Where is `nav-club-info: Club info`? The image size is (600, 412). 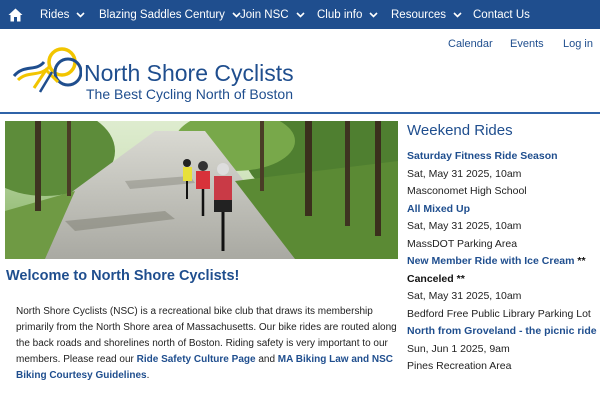 nav-club-info: Club info is located at coordinates (347, 15).